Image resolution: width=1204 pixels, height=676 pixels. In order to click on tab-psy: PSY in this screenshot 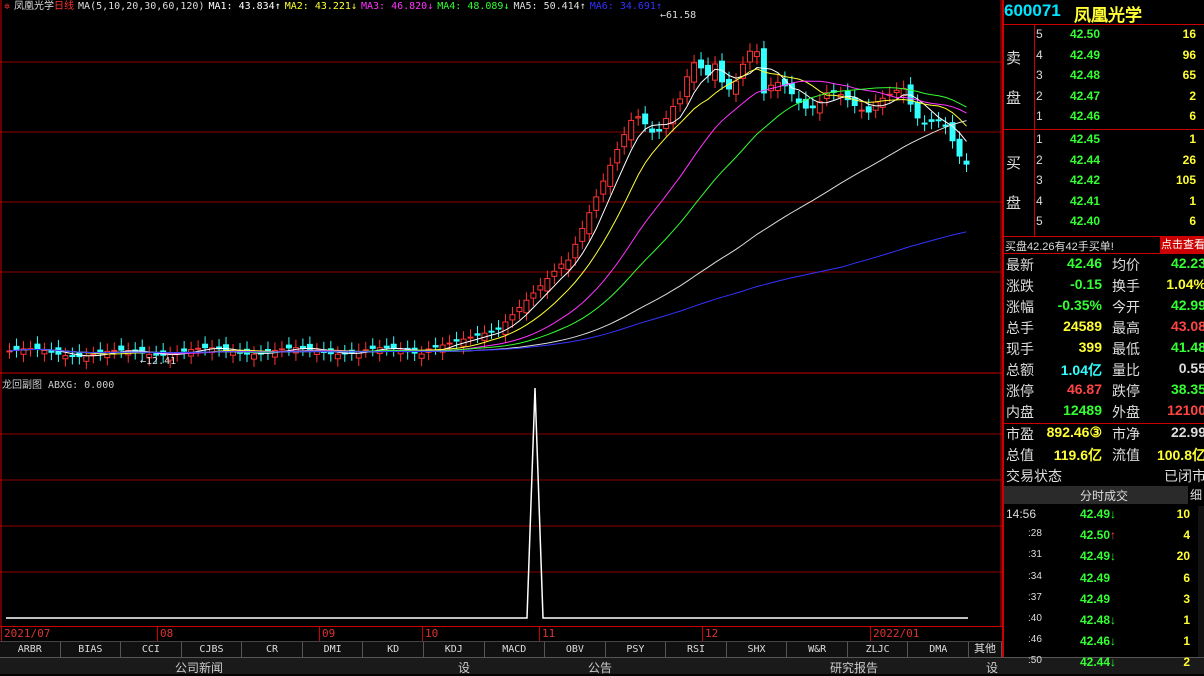, I will do `click(636, 650)`.